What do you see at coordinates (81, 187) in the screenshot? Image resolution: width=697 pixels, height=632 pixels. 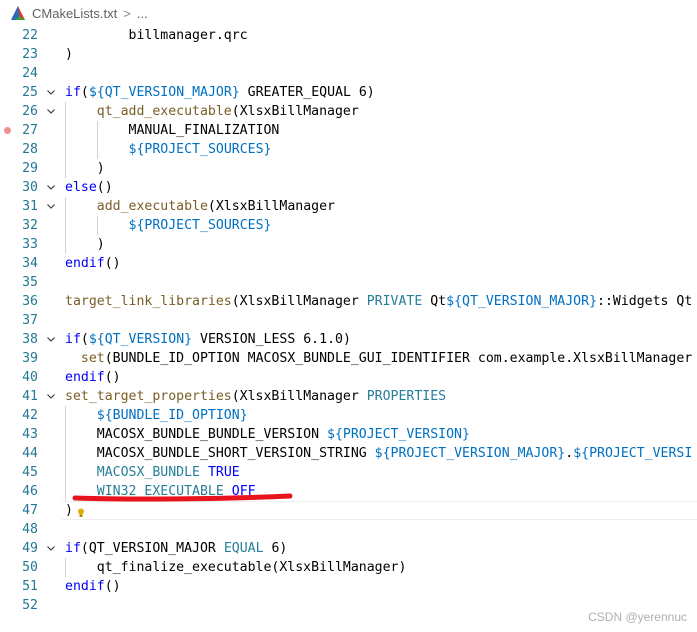 I see `code-token: else` at bounding box center [81, 187].